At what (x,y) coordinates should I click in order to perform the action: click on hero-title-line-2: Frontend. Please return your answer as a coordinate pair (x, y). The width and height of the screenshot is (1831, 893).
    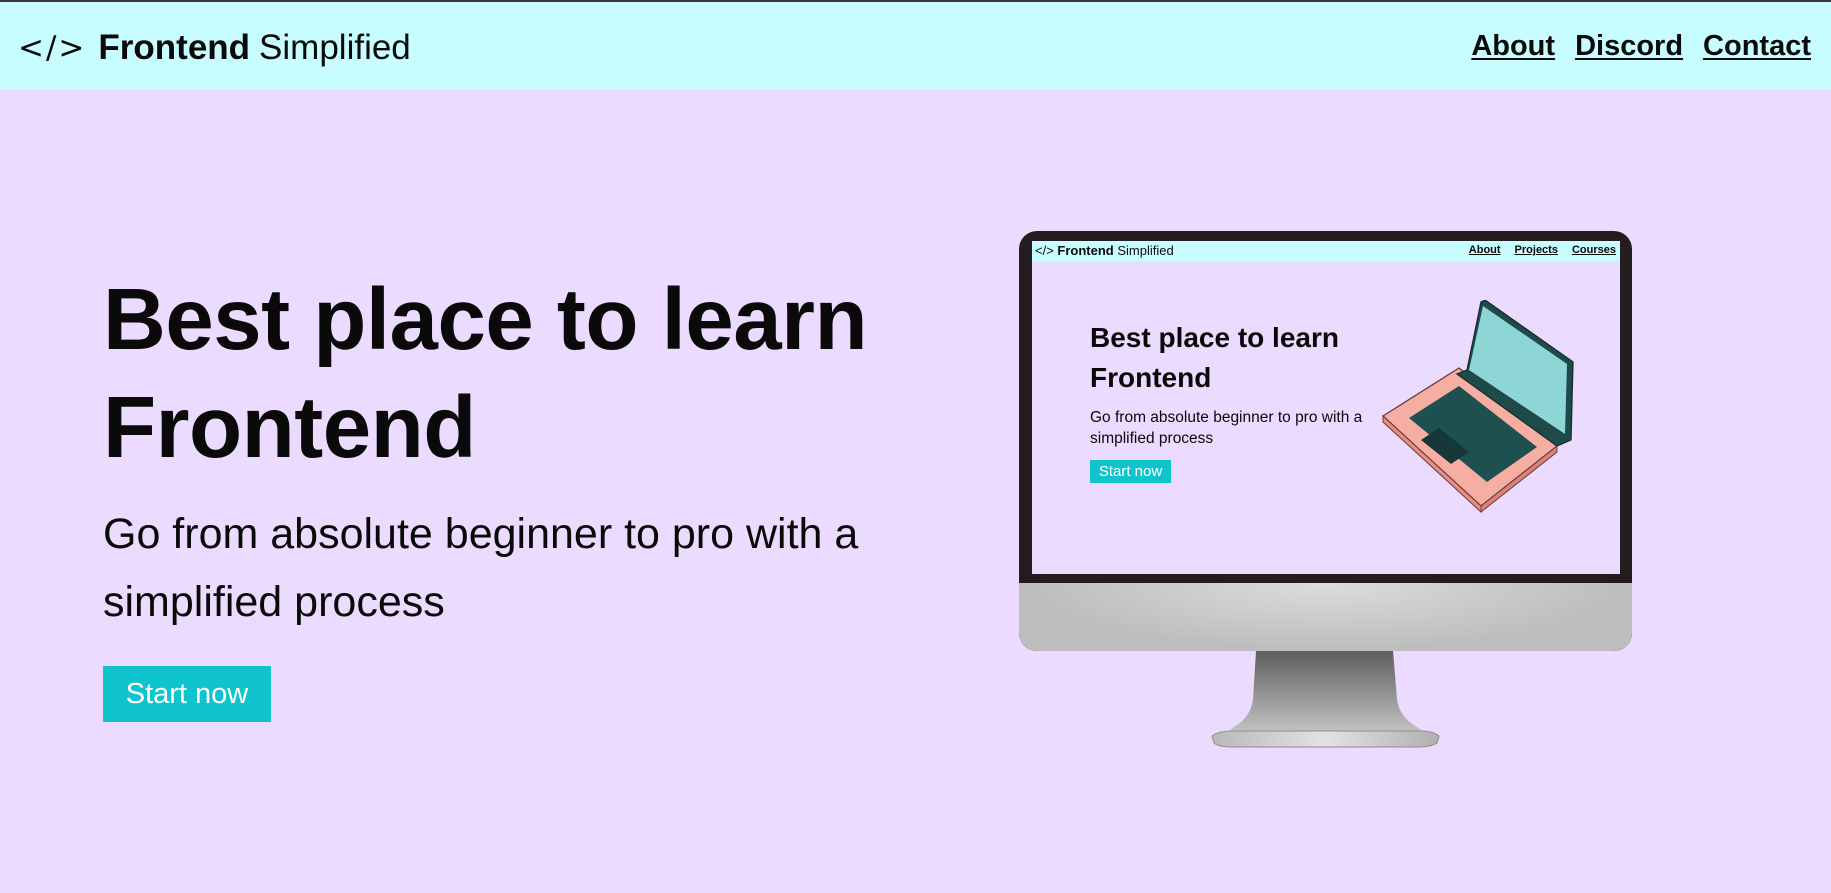
    Looking at the image, I should click on (289, 427).